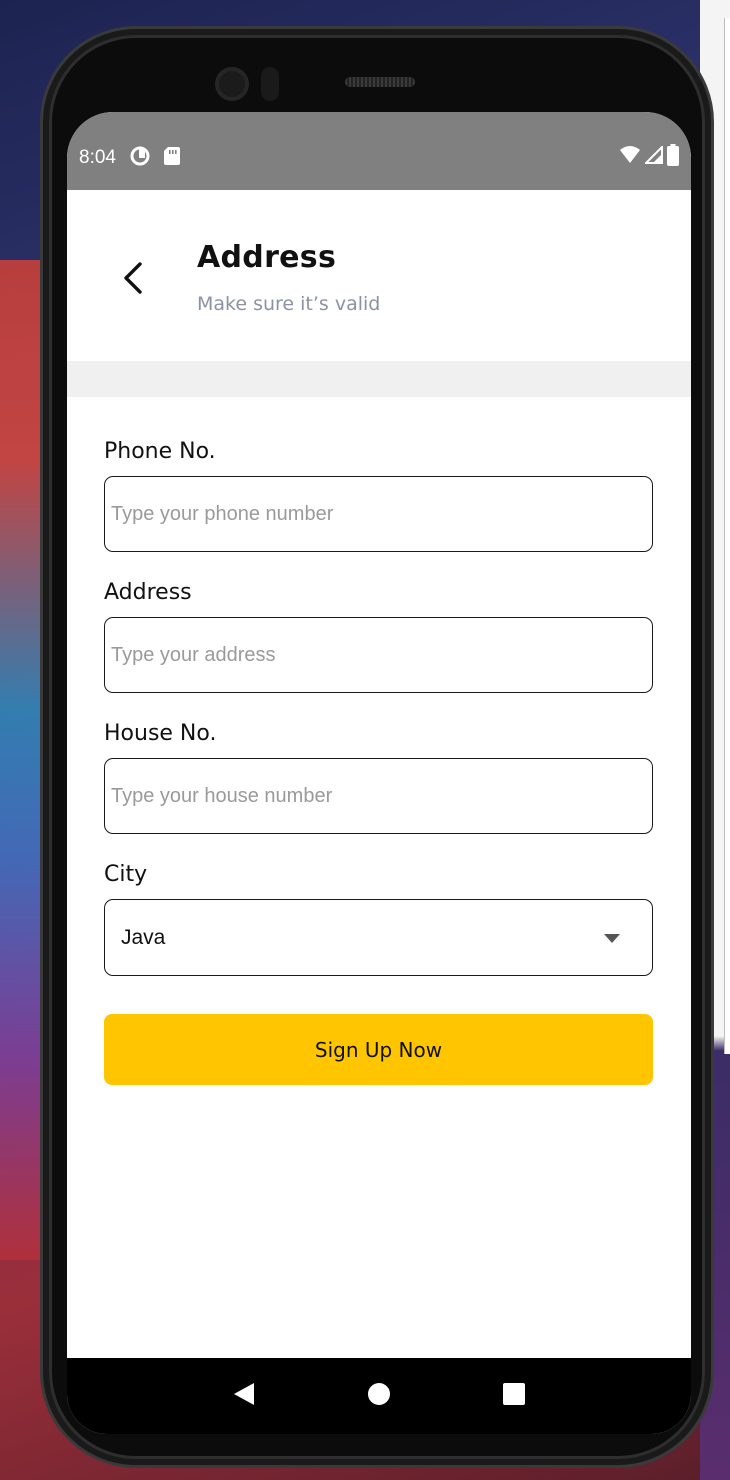 The height and width of the screenshot is (1480, 730). Describe the element at coordinates (232, 84) in the screenshot. I see `front-camera` at that location.